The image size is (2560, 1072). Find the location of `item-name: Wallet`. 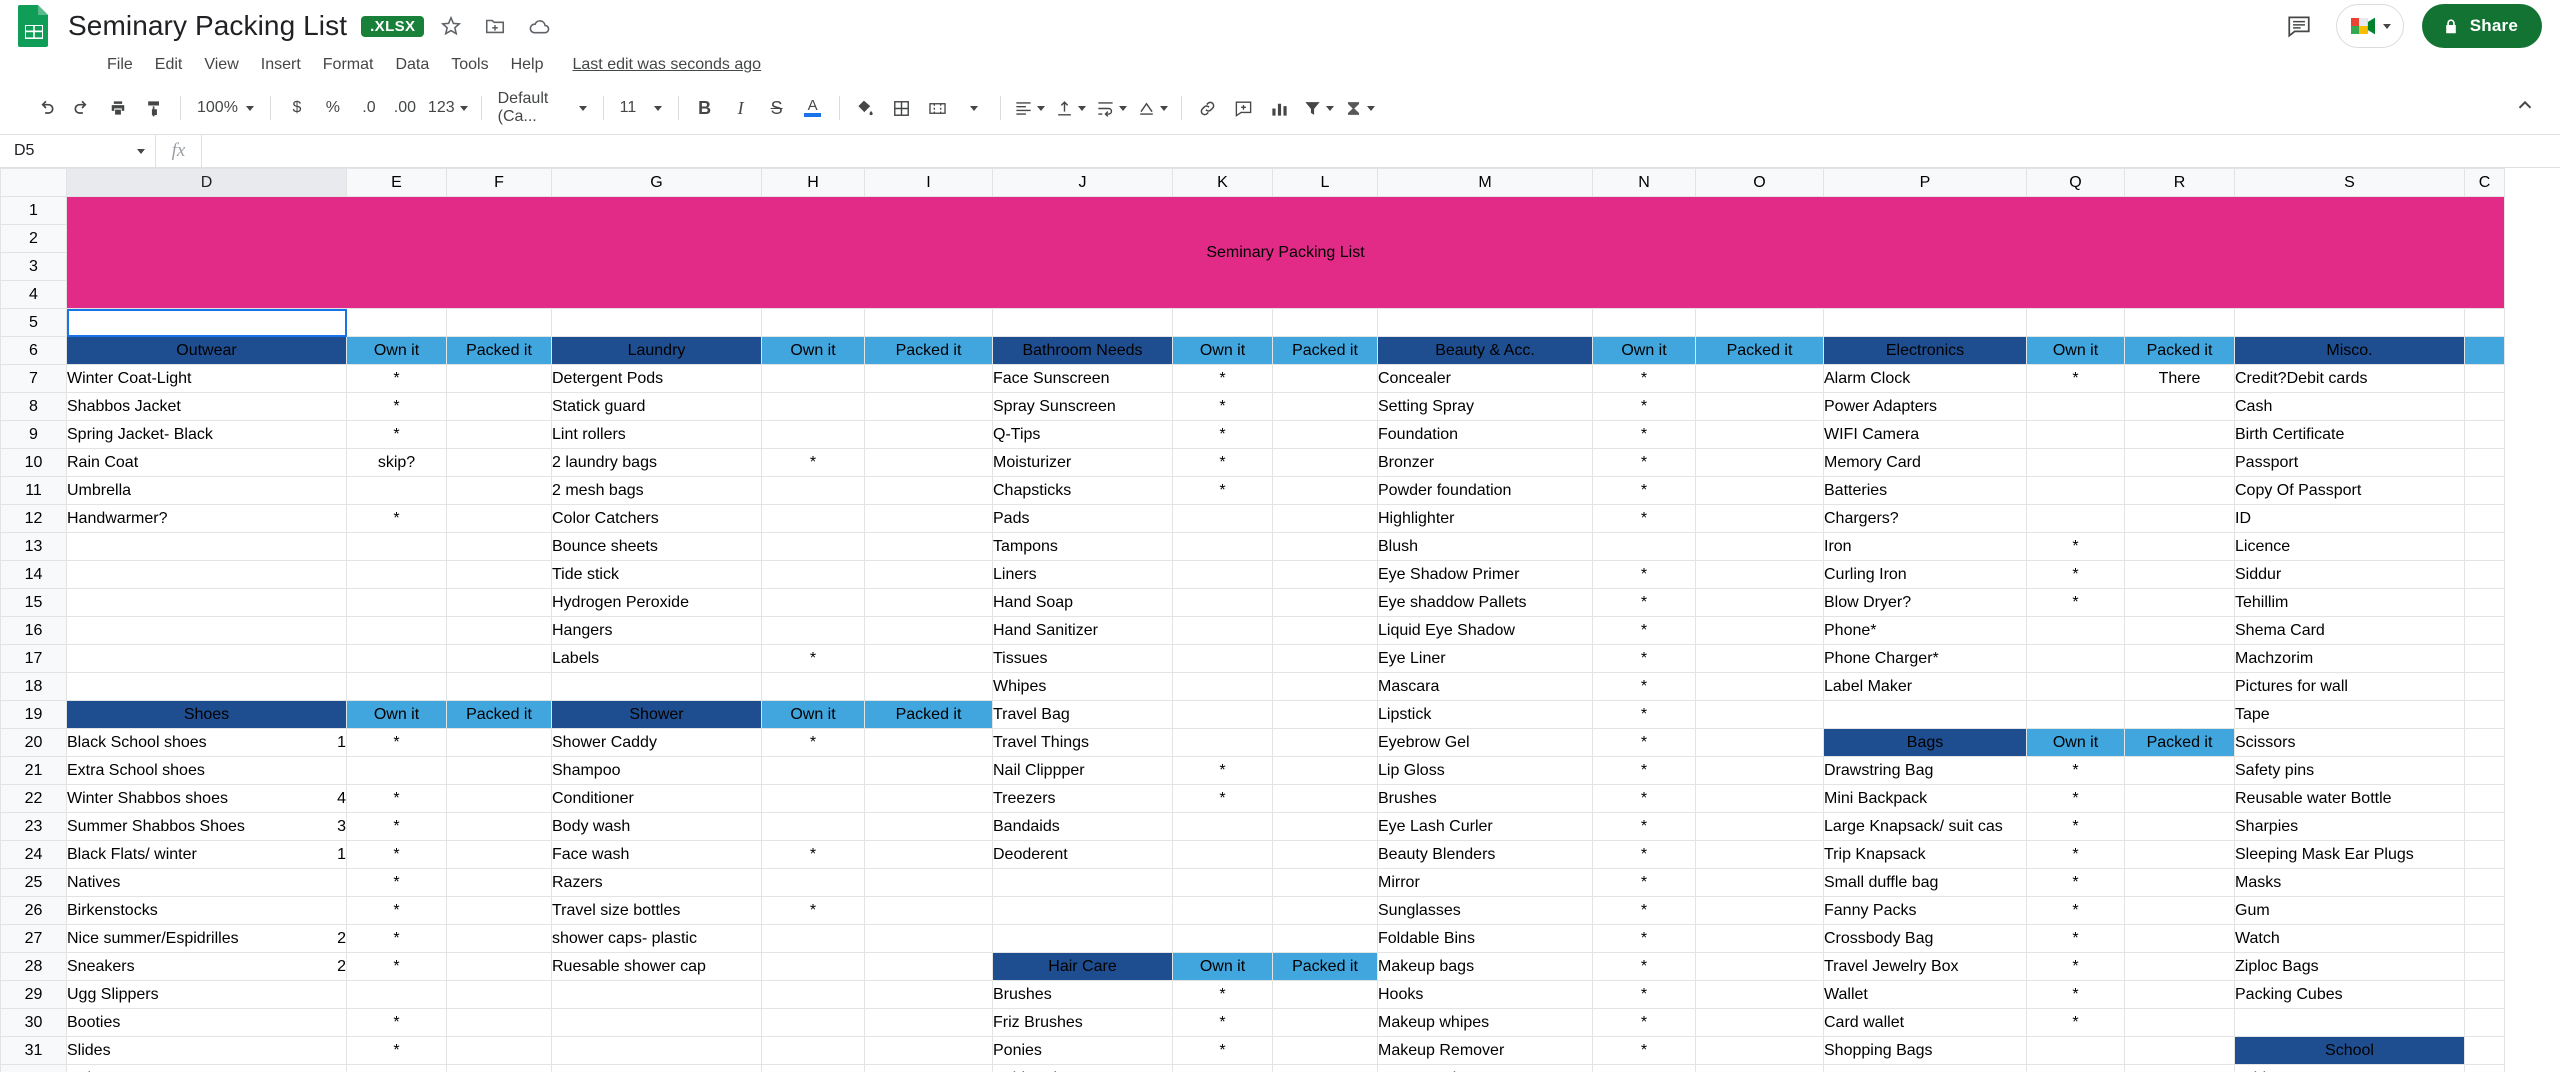

item-name: Wallet is located at coordinates (1925, 994).